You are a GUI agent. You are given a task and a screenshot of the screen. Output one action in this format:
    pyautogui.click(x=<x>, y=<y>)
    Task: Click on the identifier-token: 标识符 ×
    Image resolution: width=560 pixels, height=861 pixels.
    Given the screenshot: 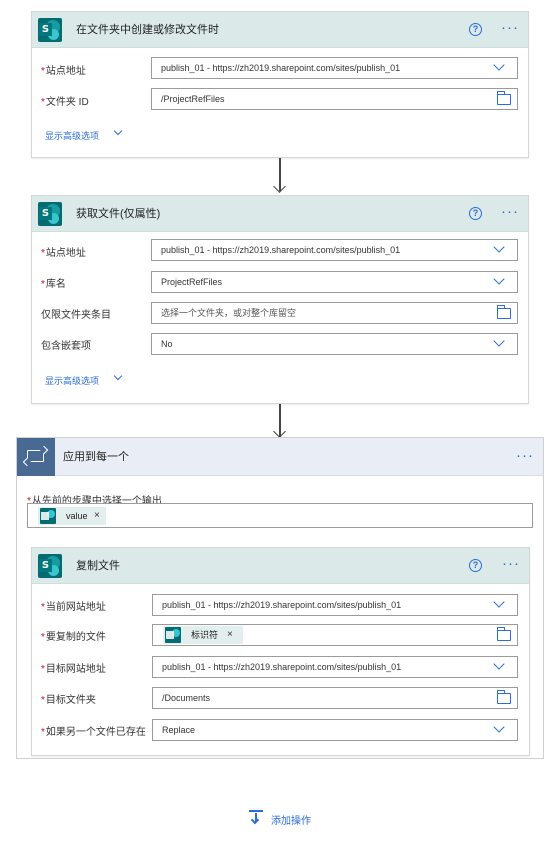 What is the action you would take?
    pyautogui.click(x=203, y=635)
    